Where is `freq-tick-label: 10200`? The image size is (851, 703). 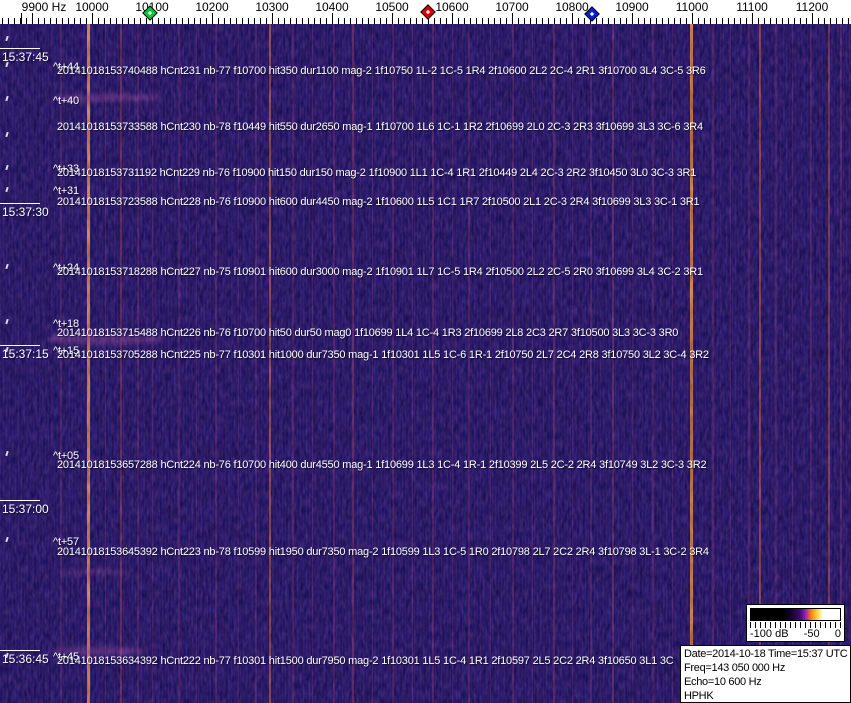 freq-tick-label: 10200 is located at coordinates (212, 7).